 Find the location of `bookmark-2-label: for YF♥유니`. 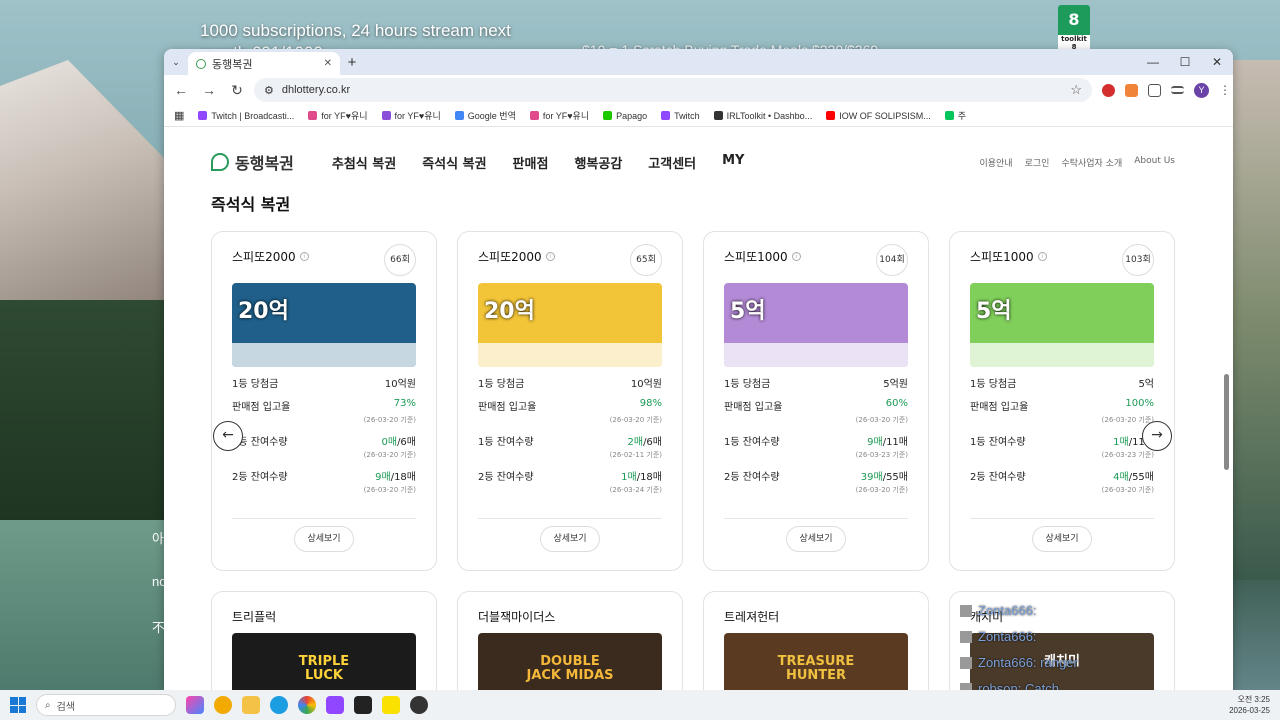

bookmark-2-label: for YF♥유니 is located at coordinates (344, 116).